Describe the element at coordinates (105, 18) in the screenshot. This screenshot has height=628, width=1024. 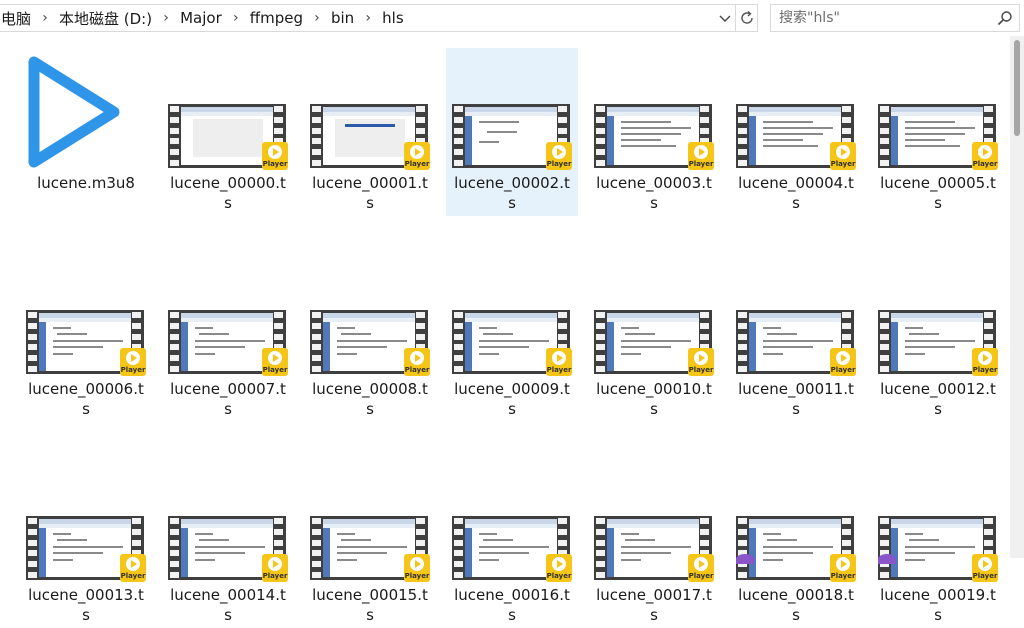
I see `breadcrumb-item-drive-d: 本地磁盘 (D:)` at that location.